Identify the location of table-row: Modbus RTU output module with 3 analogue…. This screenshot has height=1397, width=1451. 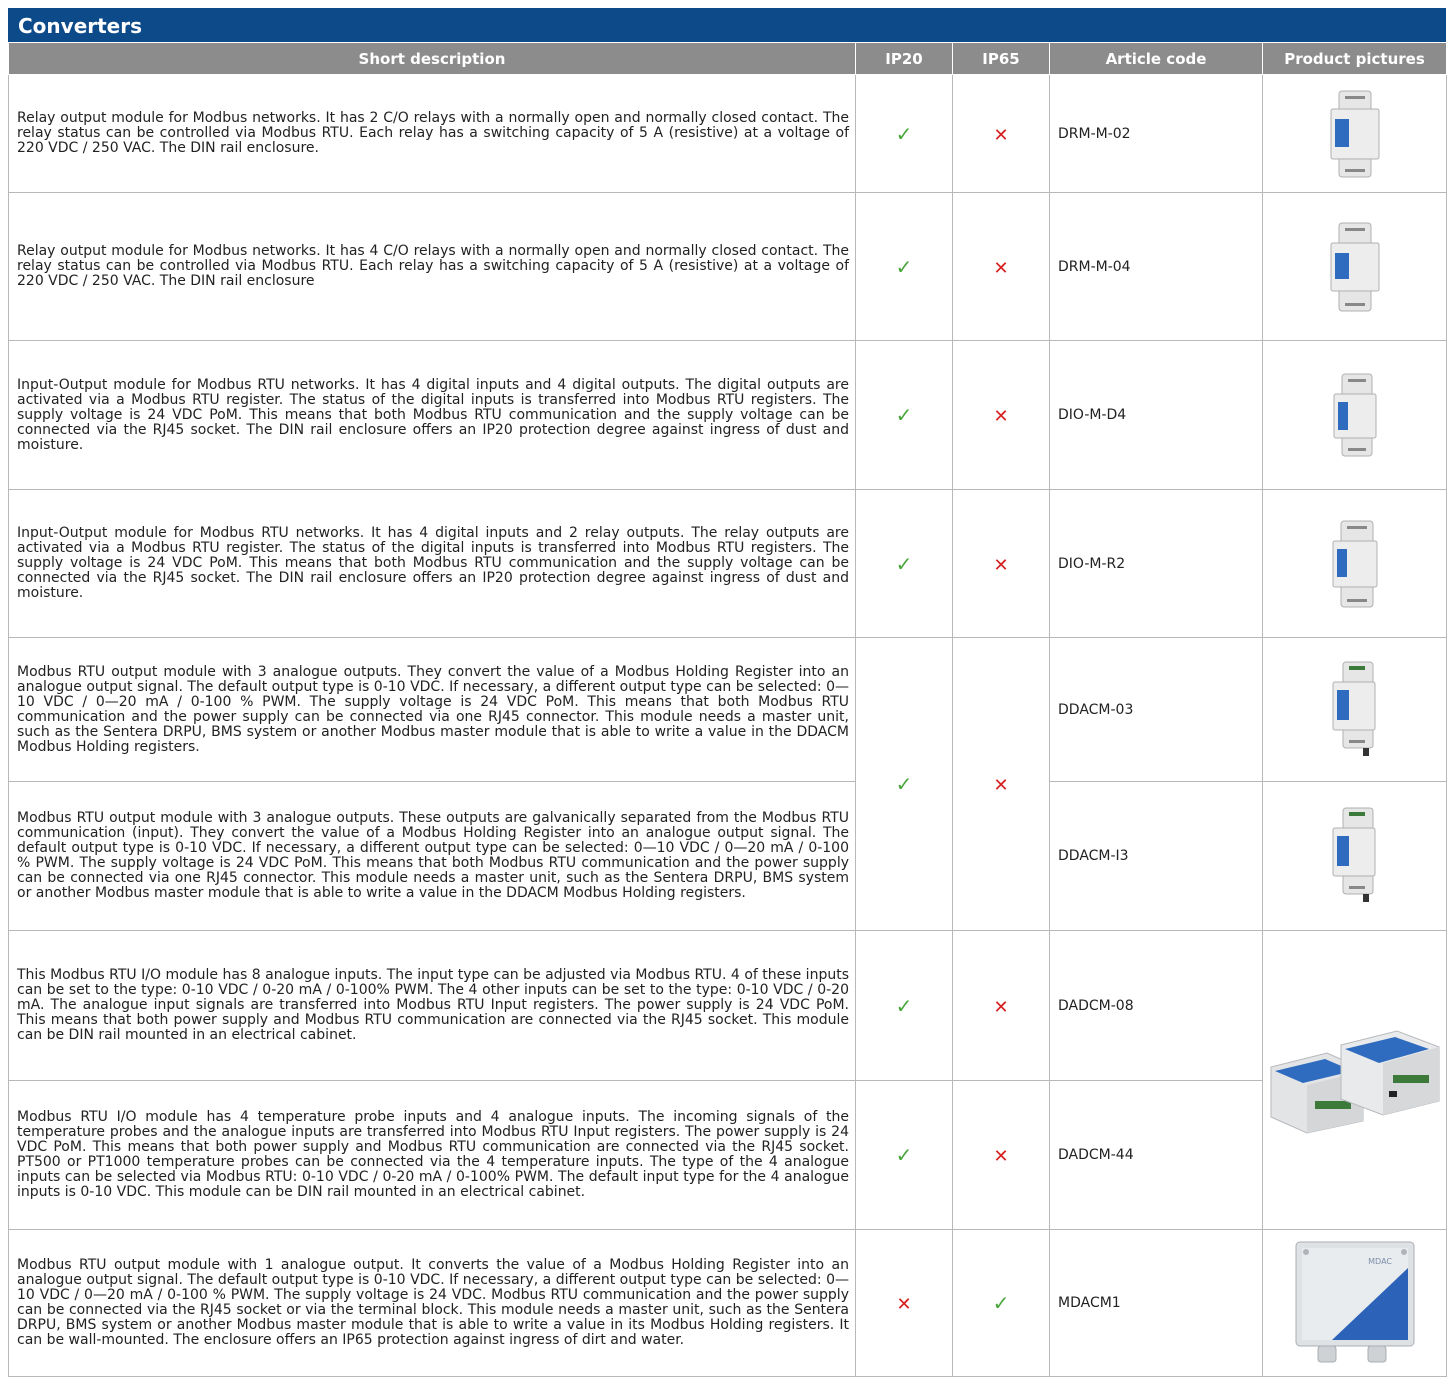
(727, 856).